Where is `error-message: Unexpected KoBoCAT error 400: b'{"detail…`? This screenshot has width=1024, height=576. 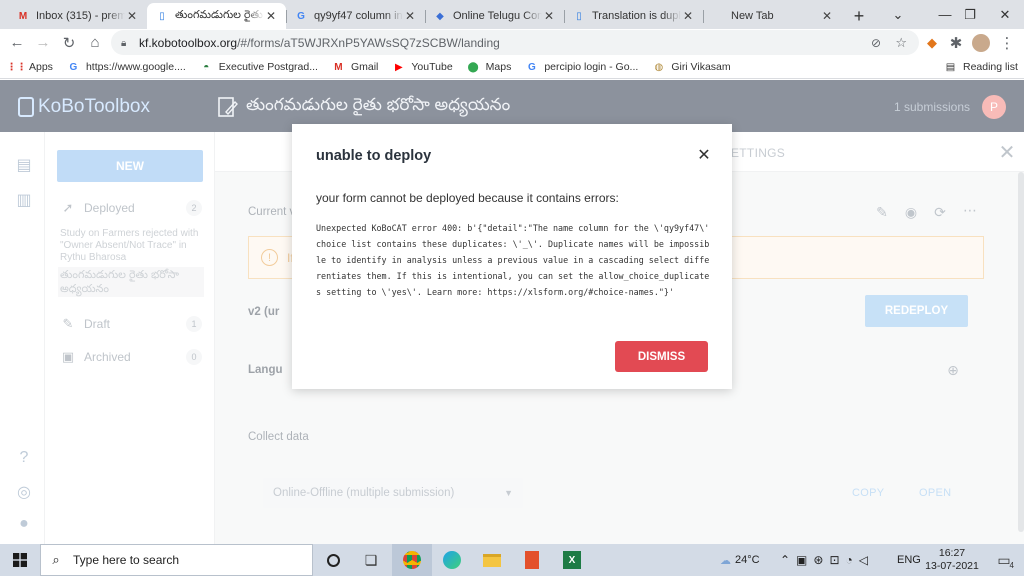 error-message: Unexpected KoBoCAT error 400: b'{"detail… is located at coordinates (515, 260).